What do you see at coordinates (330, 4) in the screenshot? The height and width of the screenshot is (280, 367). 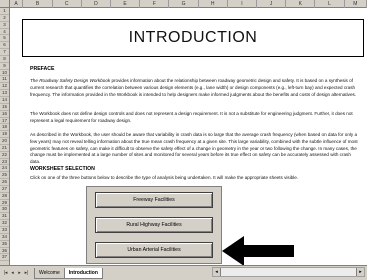 I see `column-header: L` at bounding box center [330, 4].